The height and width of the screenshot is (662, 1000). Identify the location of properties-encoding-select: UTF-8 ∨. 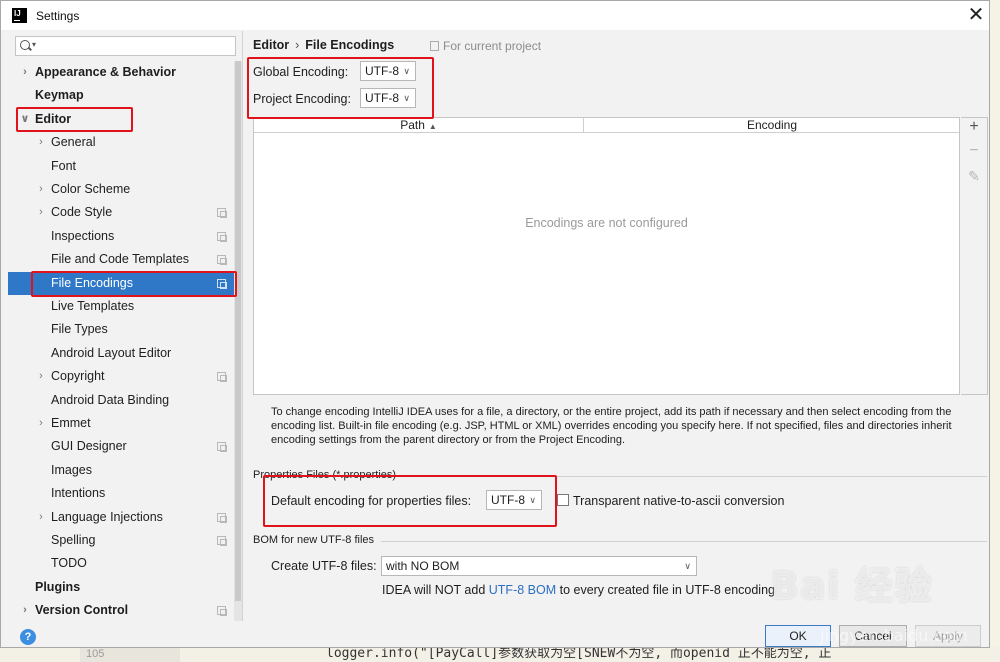
(514, 500).